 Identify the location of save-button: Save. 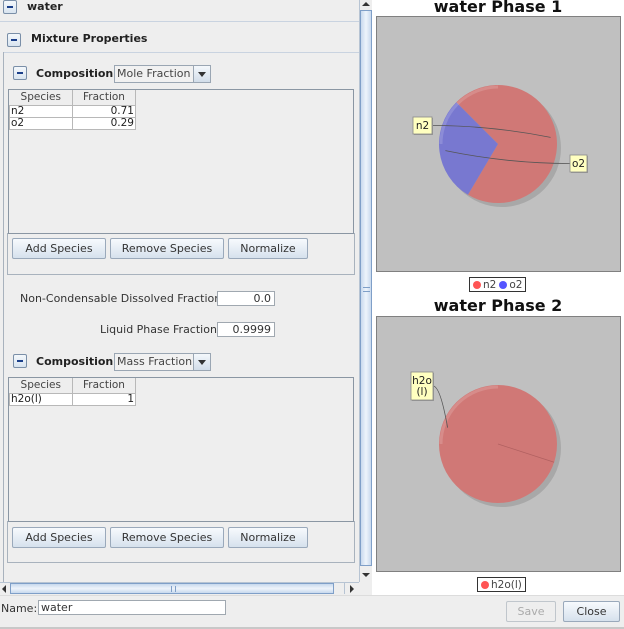
(531, 611).